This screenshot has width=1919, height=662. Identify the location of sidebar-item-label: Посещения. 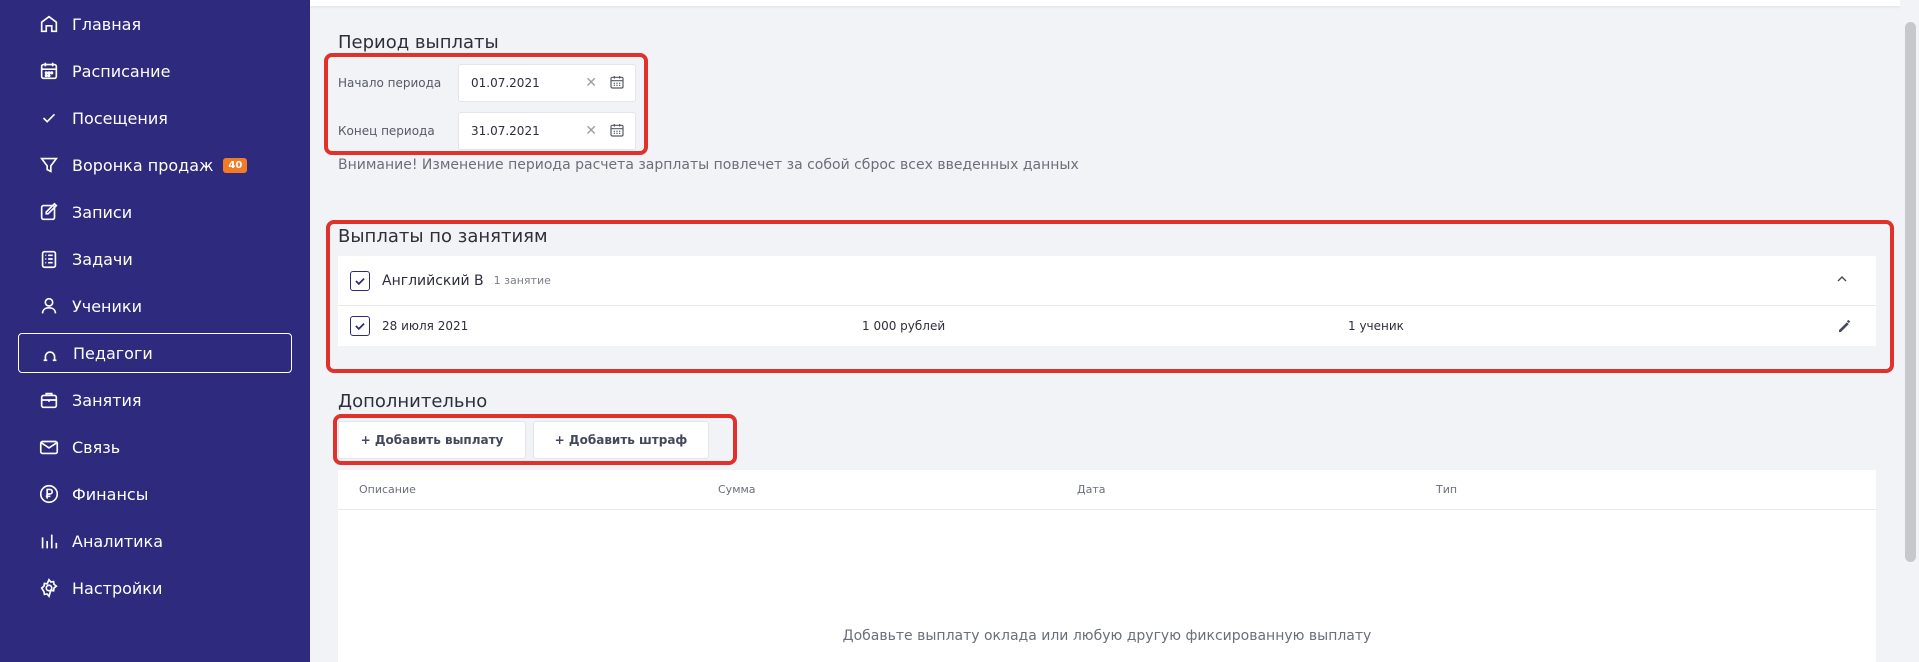
(120, 118).